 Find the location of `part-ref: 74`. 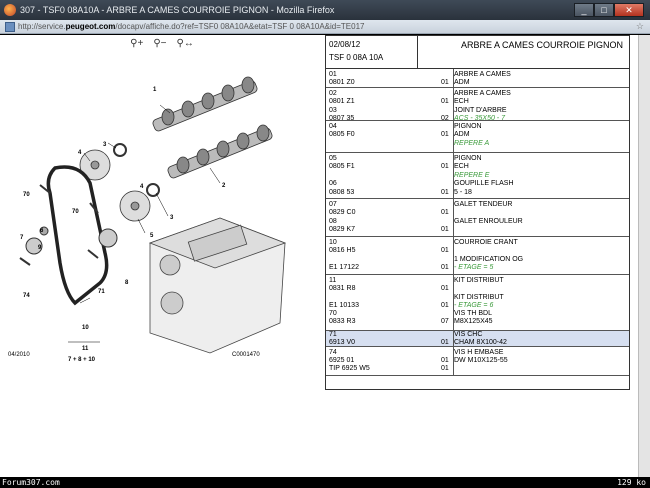

part-ref: 74 is located at coordinates (333, 352).